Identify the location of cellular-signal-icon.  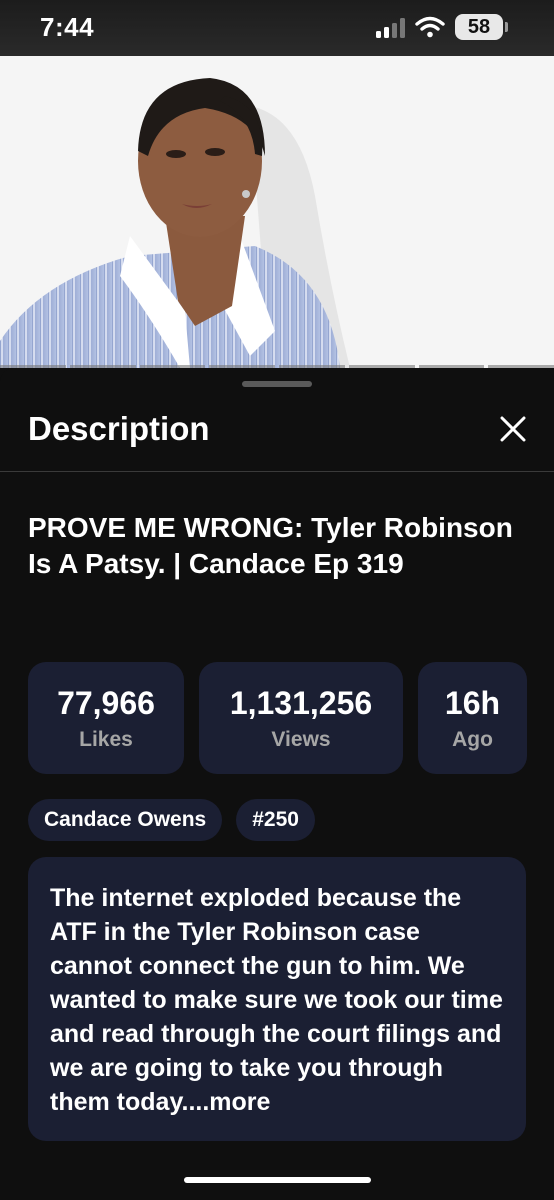
(390, 27).